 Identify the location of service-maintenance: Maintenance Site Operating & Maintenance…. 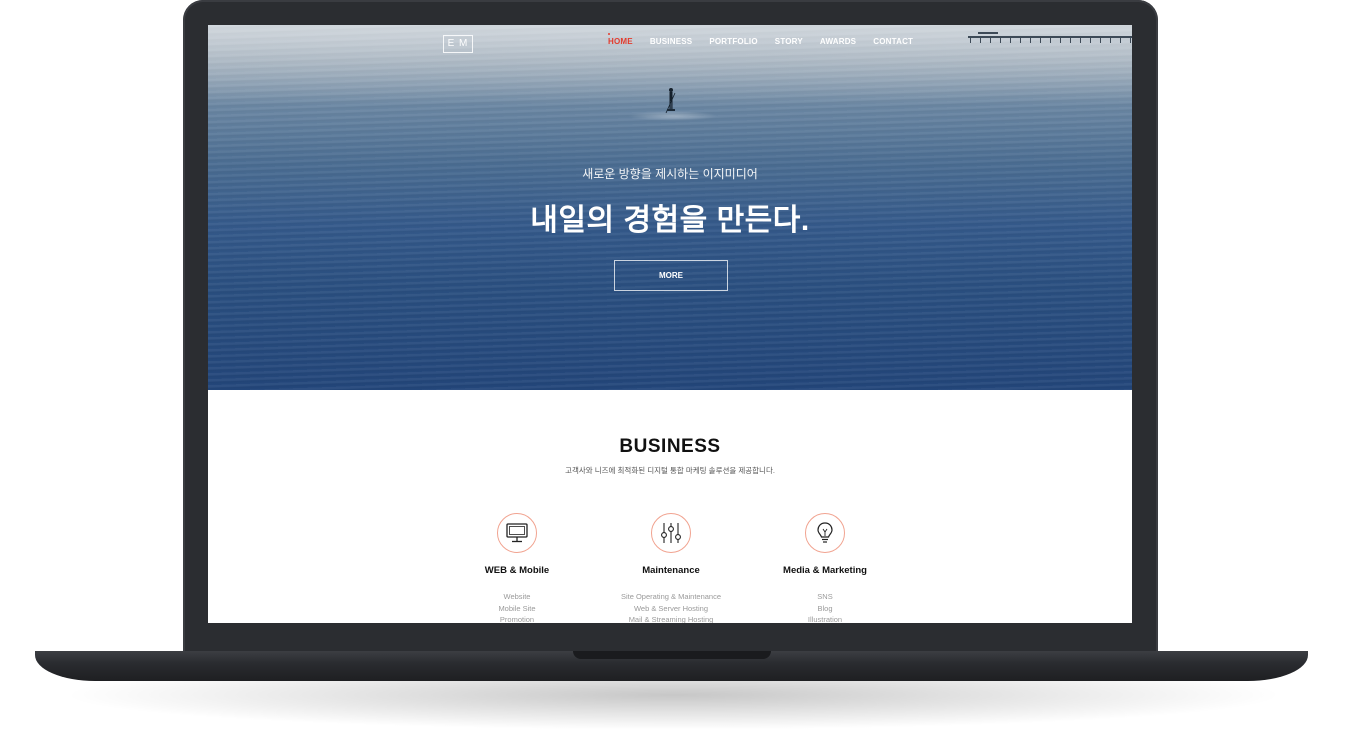
(671, 568).